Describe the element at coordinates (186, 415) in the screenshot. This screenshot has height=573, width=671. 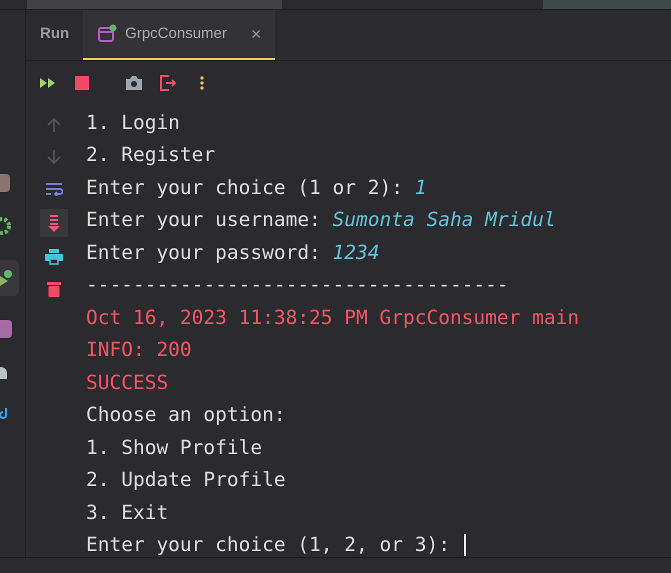
I see `console-line: Choose an option:` at that location.